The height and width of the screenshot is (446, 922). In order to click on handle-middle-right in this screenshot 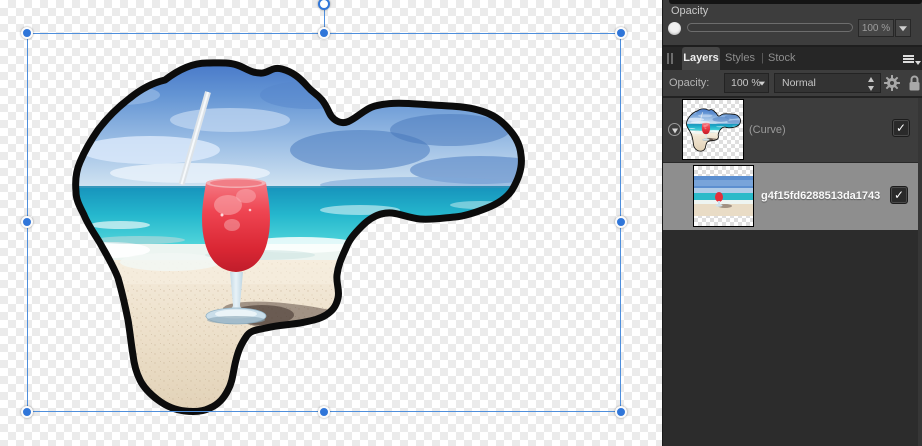, I will do `click(621, 222)`.